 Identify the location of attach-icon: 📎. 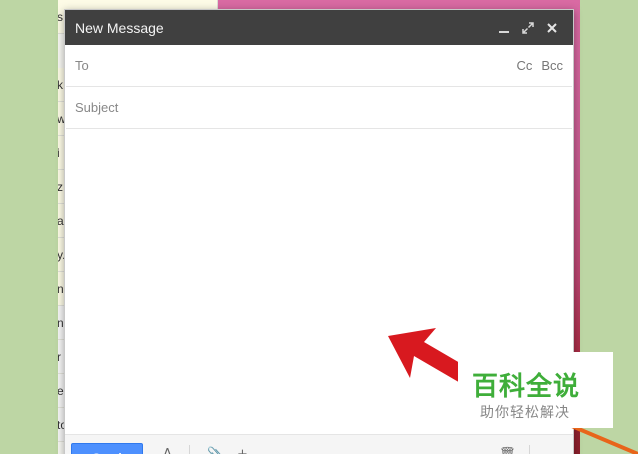
(215, 450).